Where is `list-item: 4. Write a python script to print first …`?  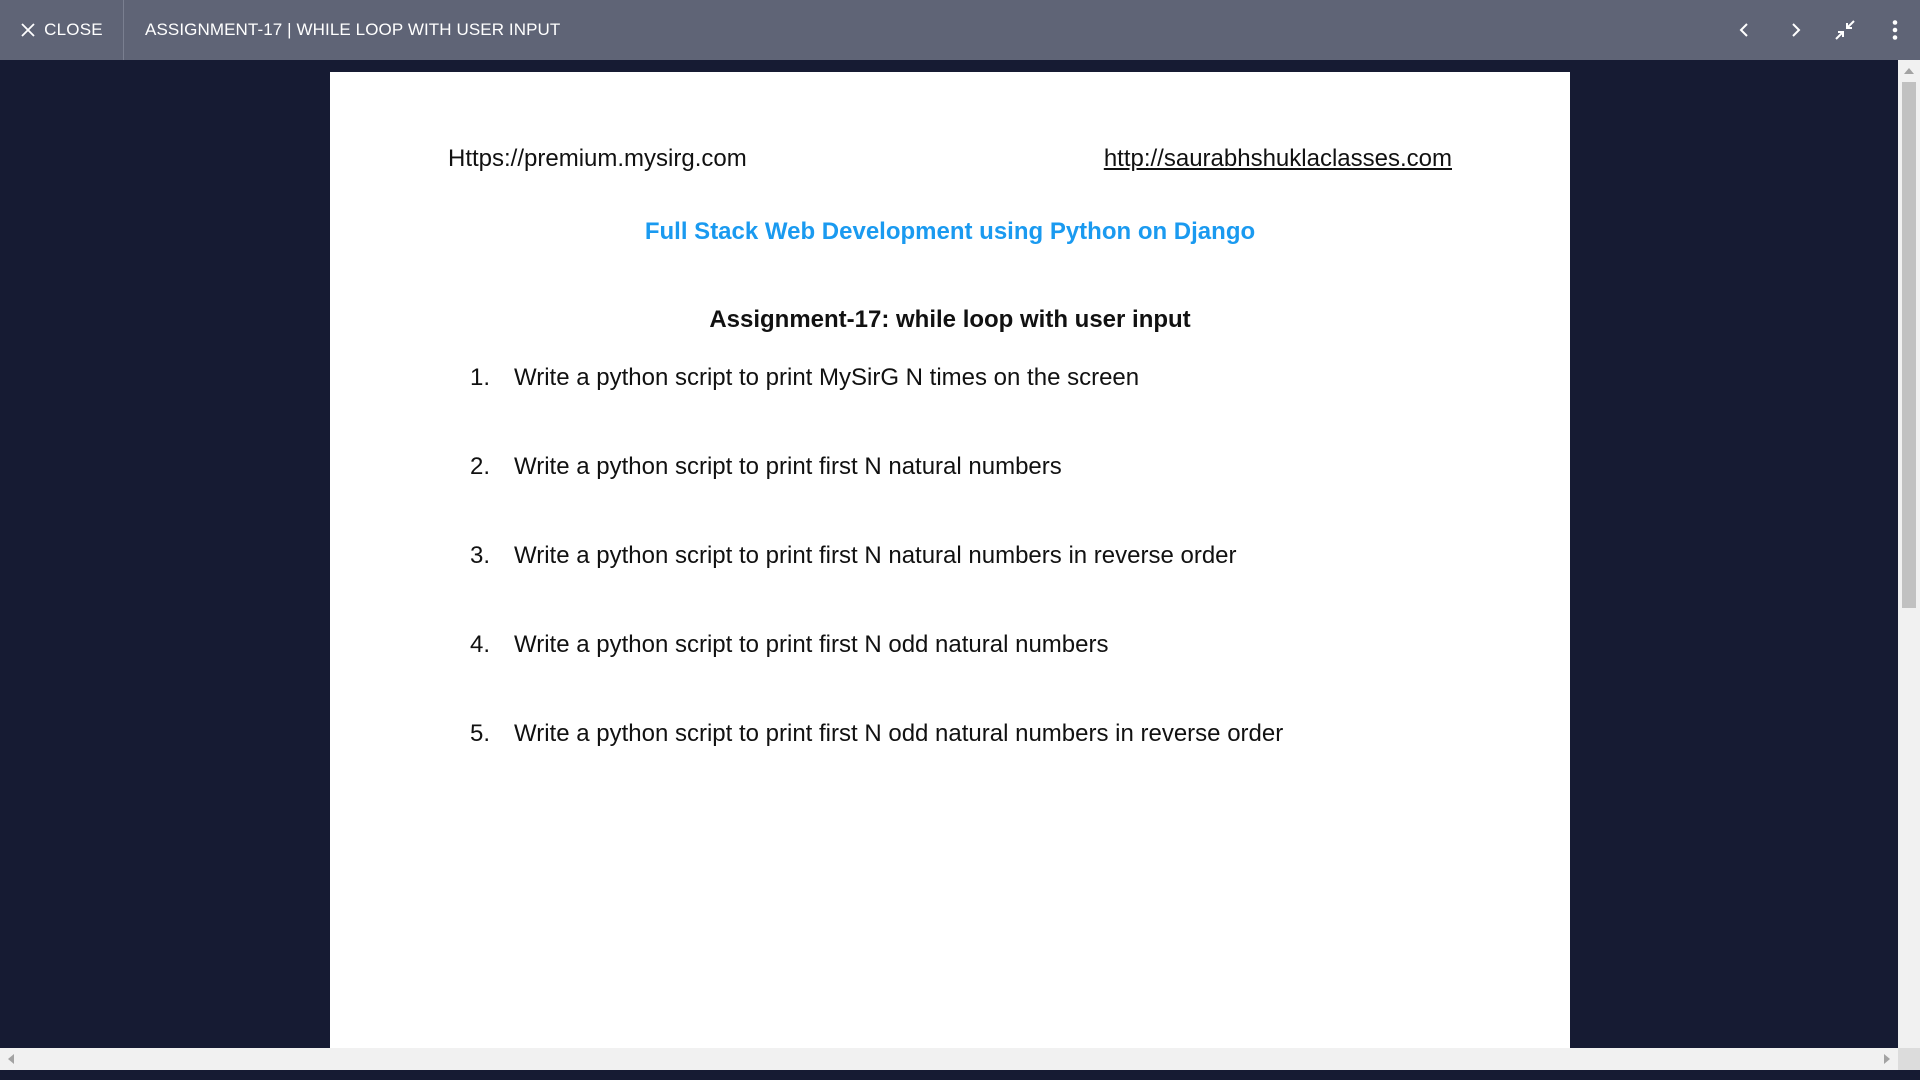 list-item: 4. Write a python script to print first … is located at coordinates (876, 675).